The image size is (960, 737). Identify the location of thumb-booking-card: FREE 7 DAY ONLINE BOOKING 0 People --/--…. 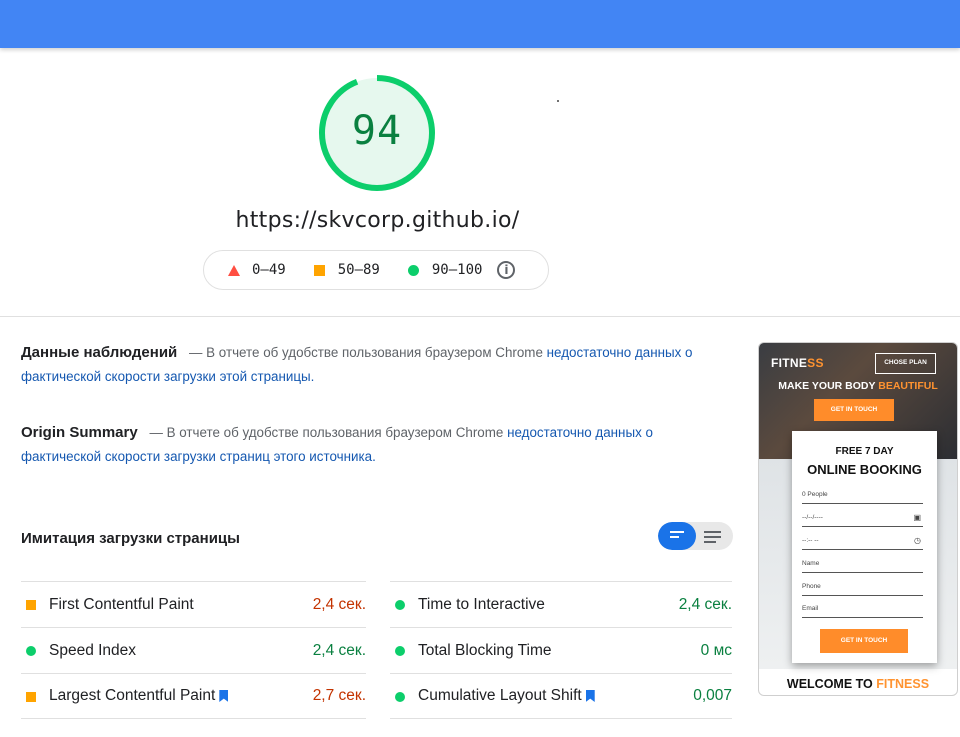
(864, 547).